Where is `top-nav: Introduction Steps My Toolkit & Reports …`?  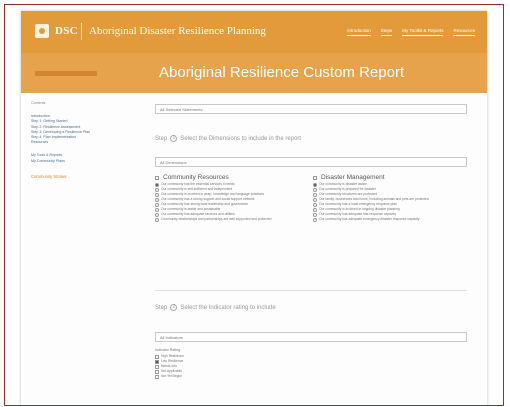
top-nav: Introduction Steps My Toolkit & Reports … is located at coordinates (411, 32).